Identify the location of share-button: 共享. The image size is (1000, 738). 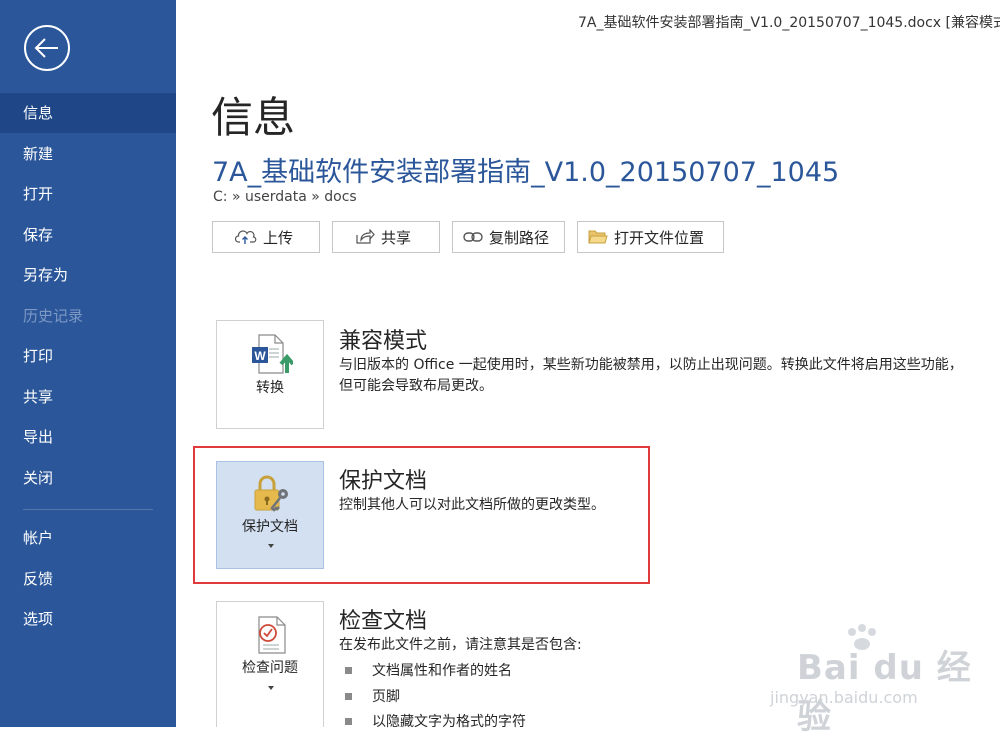
(386, 237).